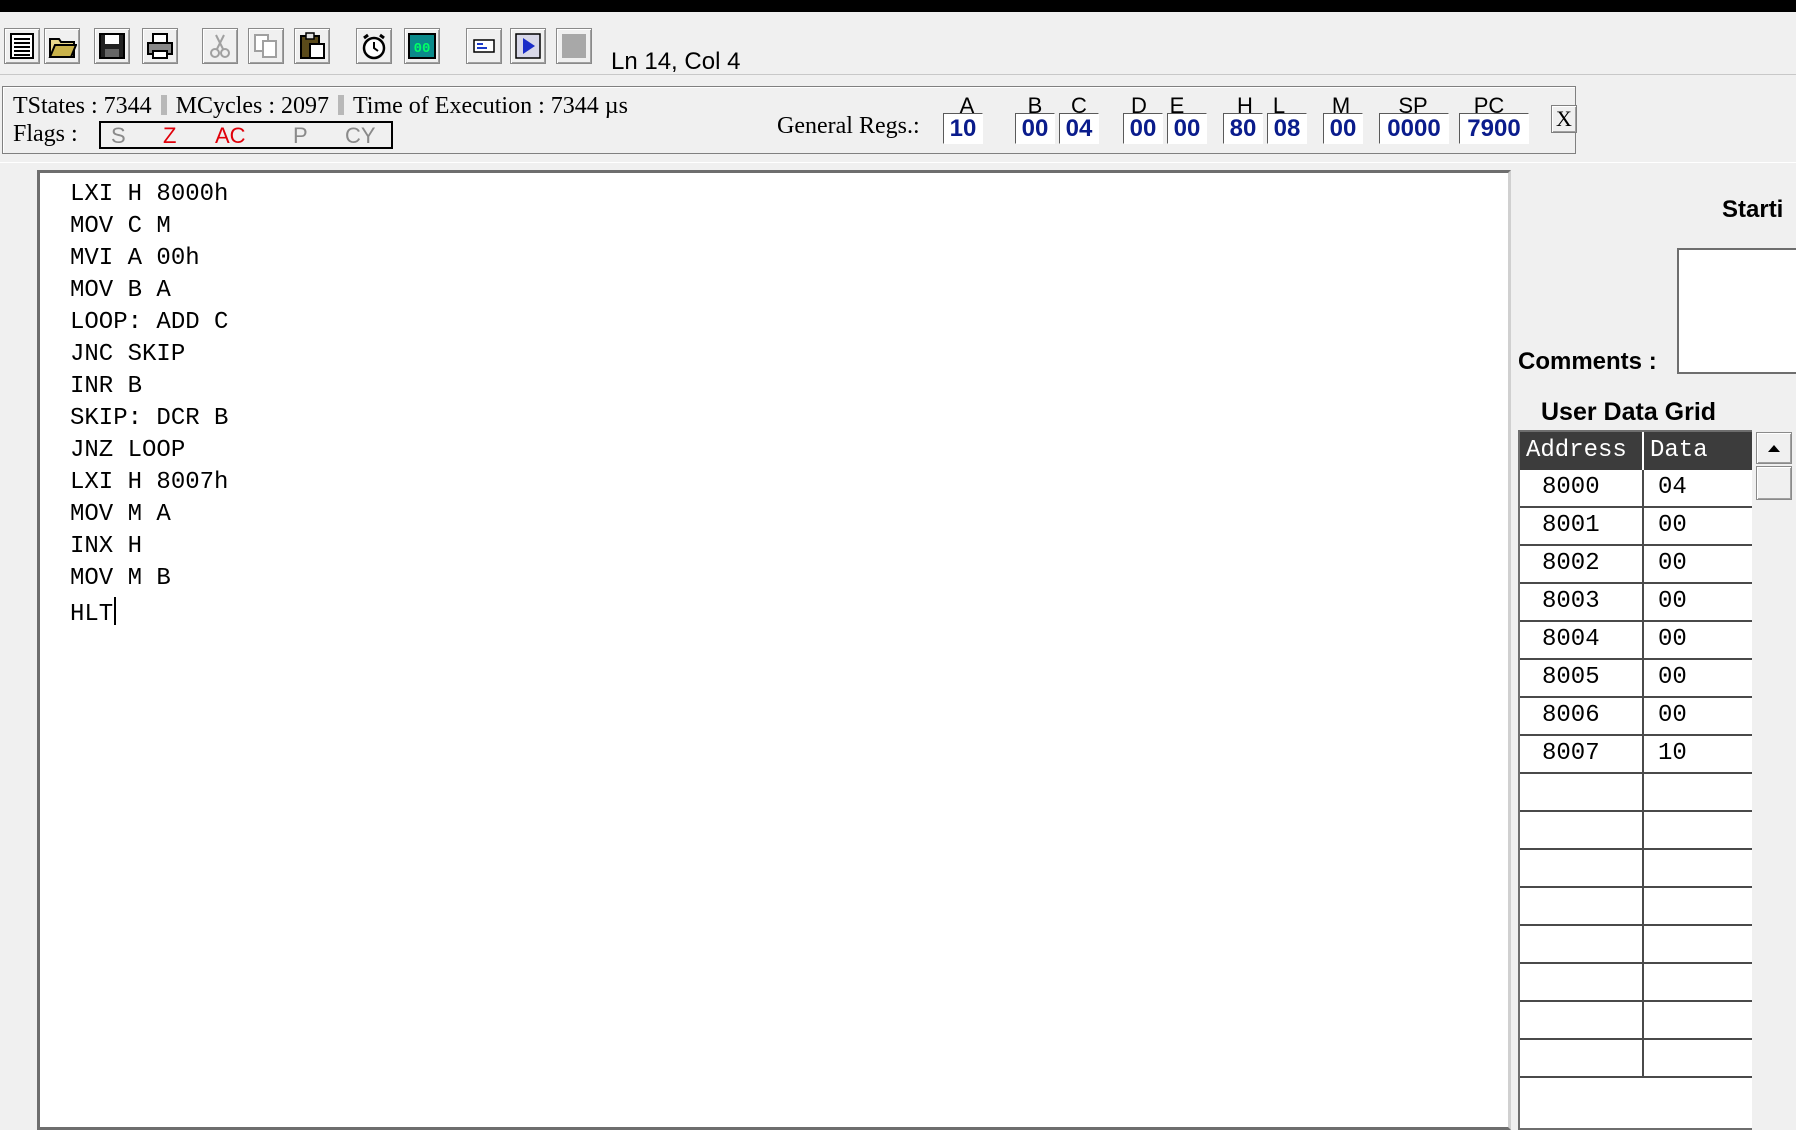  I want to click on table-row: 8004 00, so click(1637, 641).